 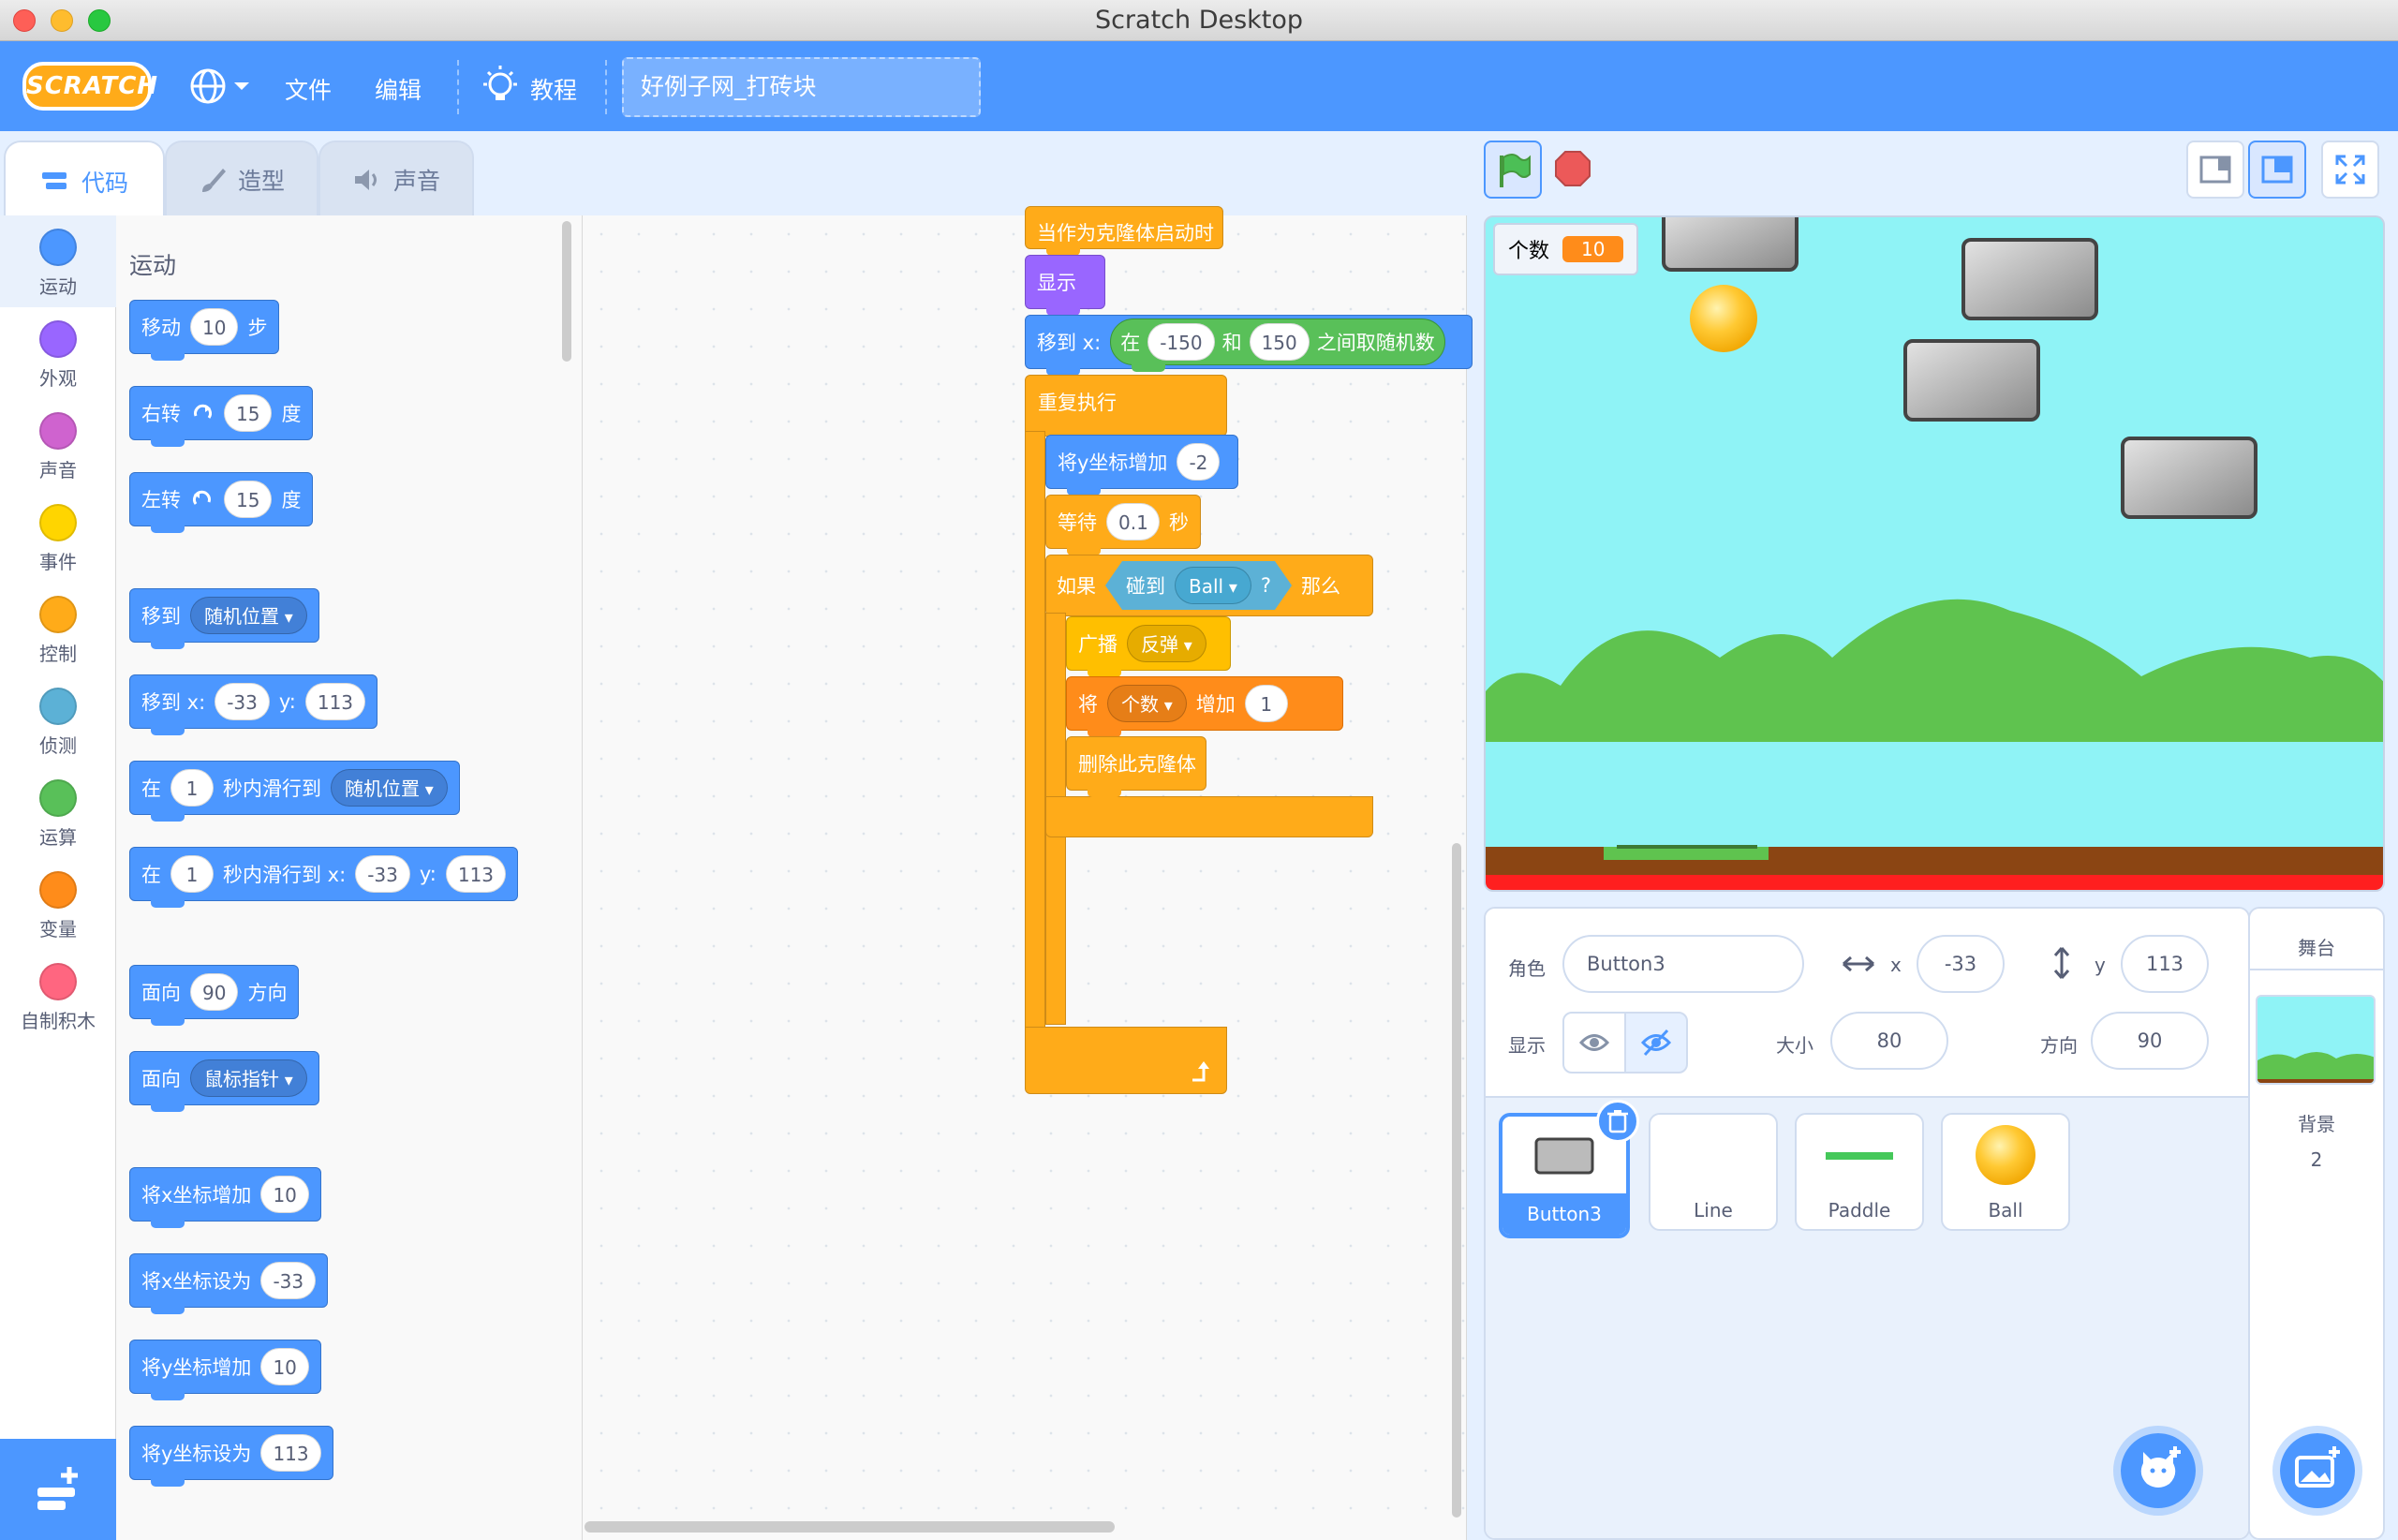 I want to click on x-input: -33, so click(x=1961, y=964).